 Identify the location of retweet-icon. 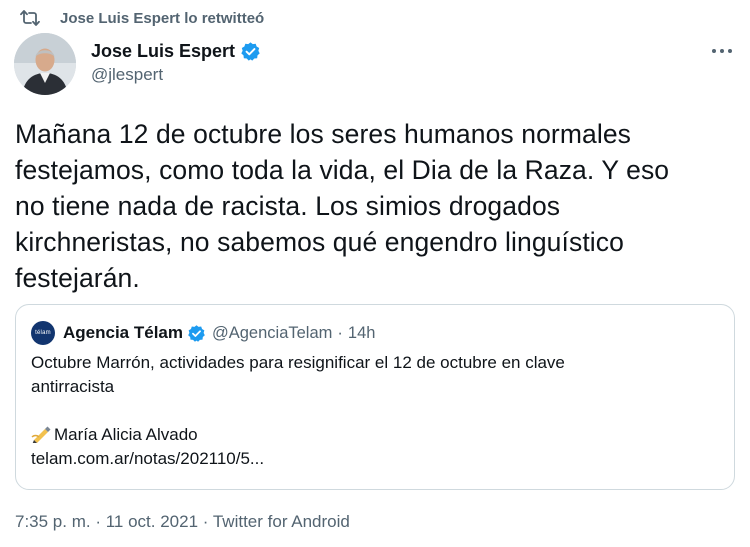
(30, 18).